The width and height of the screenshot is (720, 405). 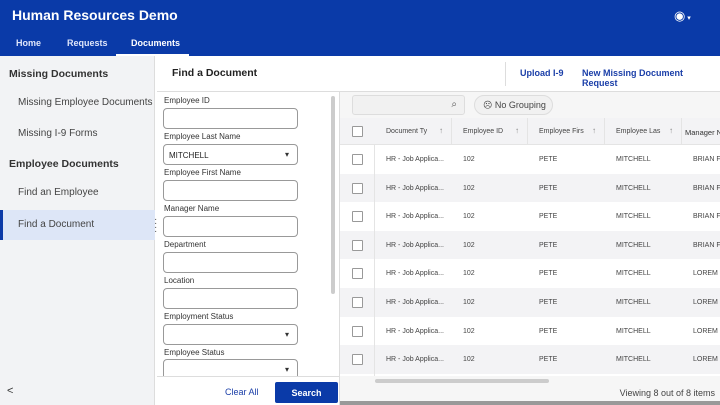 What do you see at coordinates (87, 43) in the screenshot?
I see `tab-requests: Requests` at bounding box center [87, 43].